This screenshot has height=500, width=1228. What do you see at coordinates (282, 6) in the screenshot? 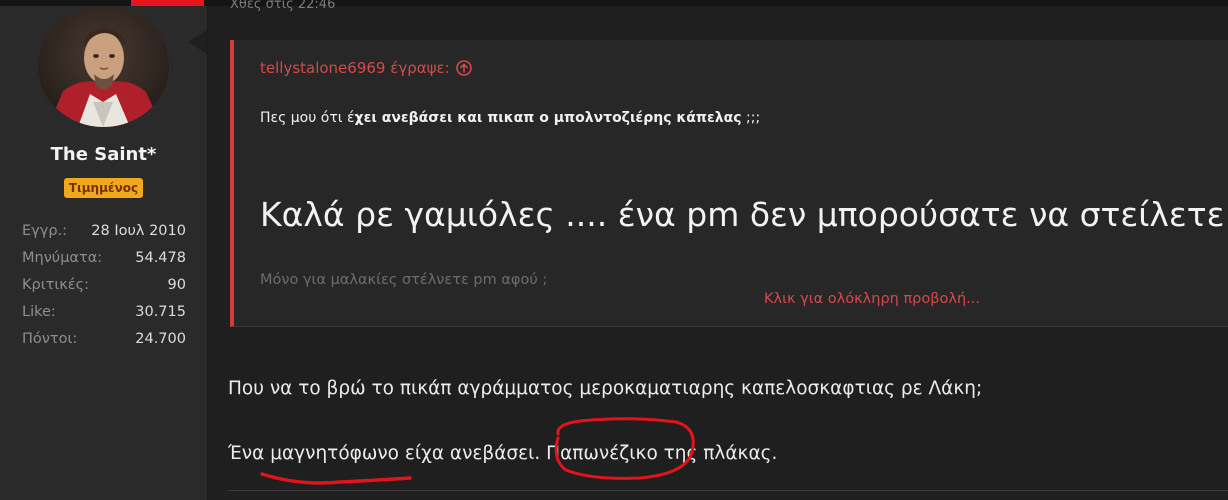
I see `post-date: Χθες στις 22:46` at bounding box center [282, 6].